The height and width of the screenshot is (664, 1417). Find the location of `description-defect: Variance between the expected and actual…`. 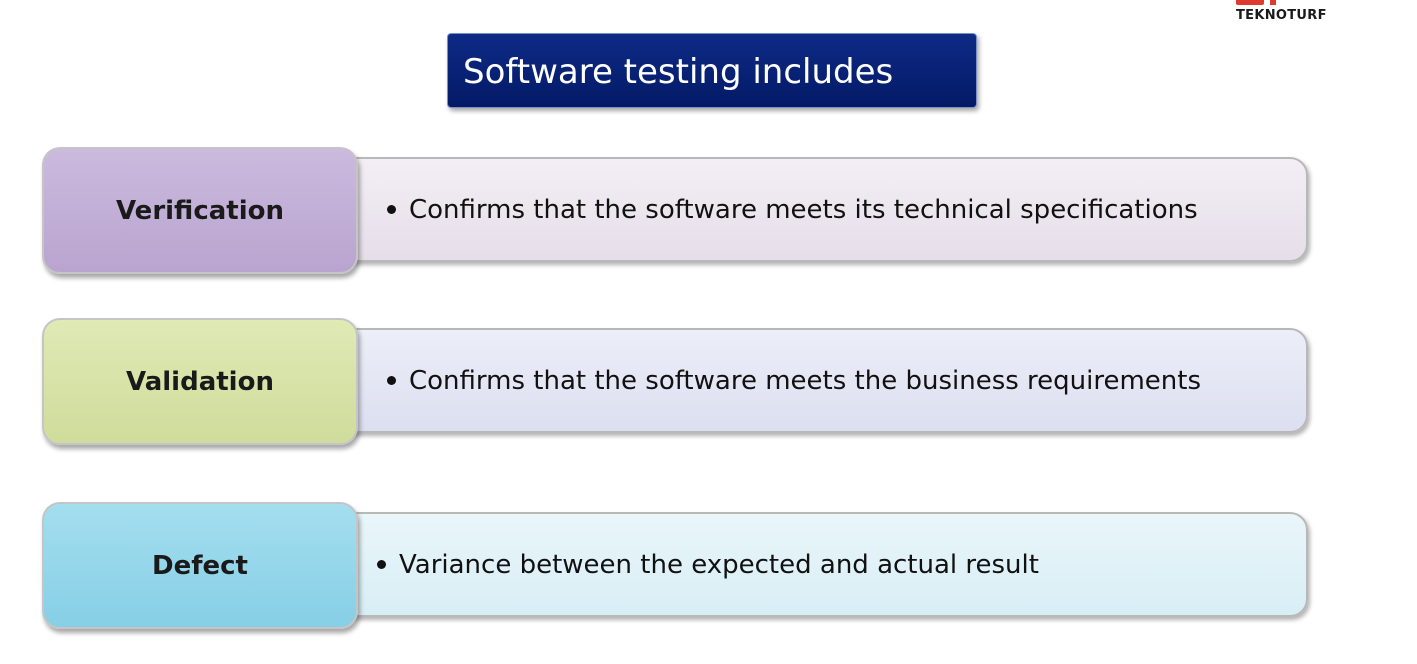

description-defect: Variance between the expected and actual… is located at coordinates (708, 564).